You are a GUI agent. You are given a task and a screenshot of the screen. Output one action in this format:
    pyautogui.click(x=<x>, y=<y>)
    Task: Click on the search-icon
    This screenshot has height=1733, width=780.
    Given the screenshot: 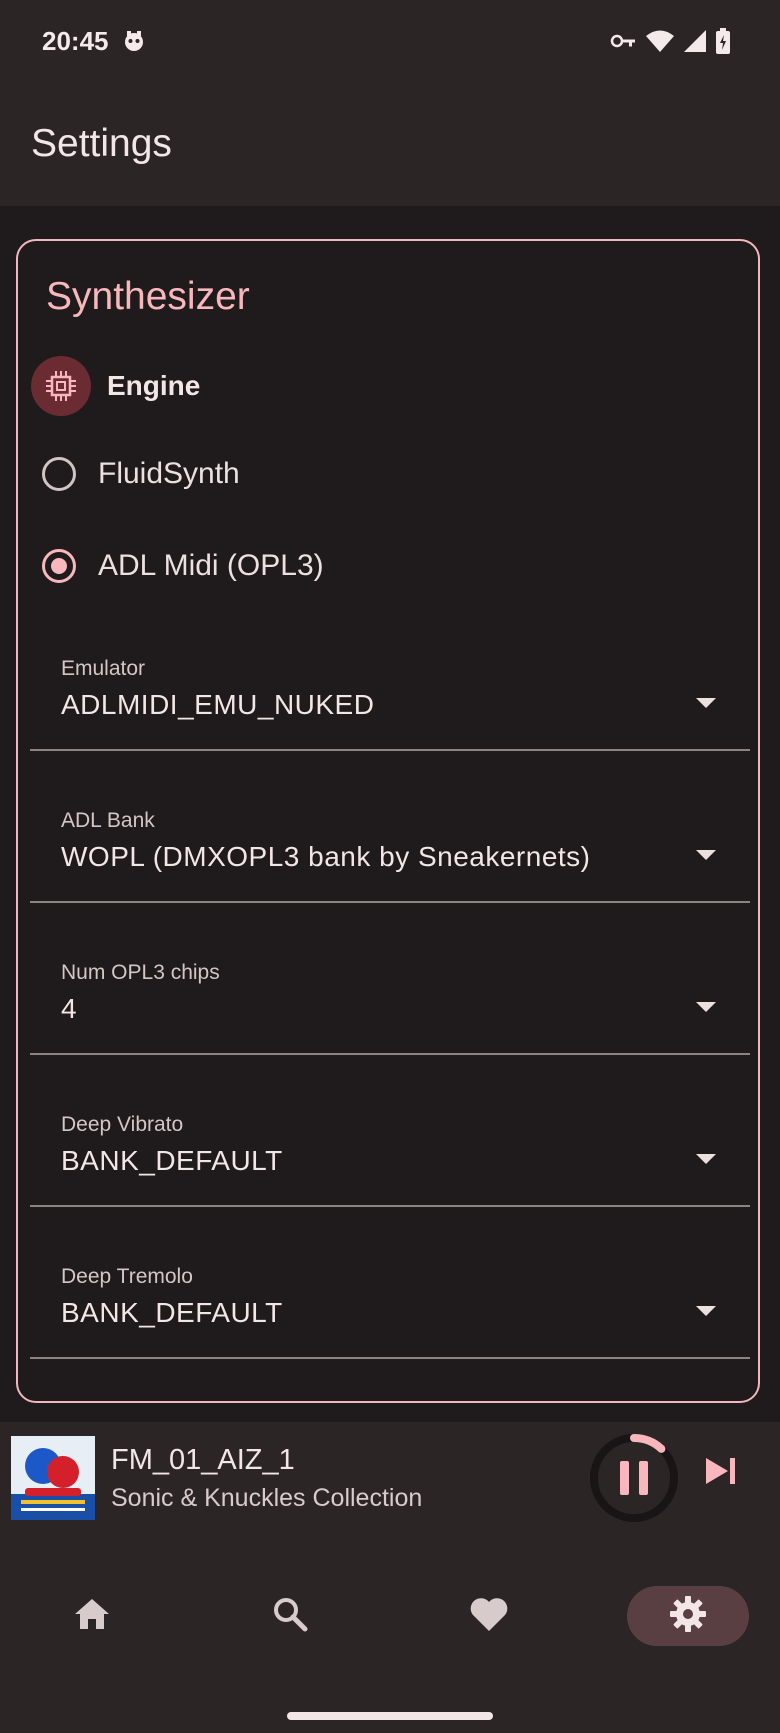 What is the action you would take?
    pyautogui.click(x=290, y=1616)
    